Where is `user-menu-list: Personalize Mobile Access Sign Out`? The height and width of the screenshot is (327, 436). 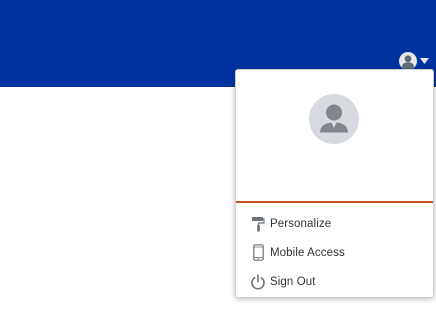
user-menu-list: Personalize Mobile Access Sign Out is located at coordinates (334, 252).